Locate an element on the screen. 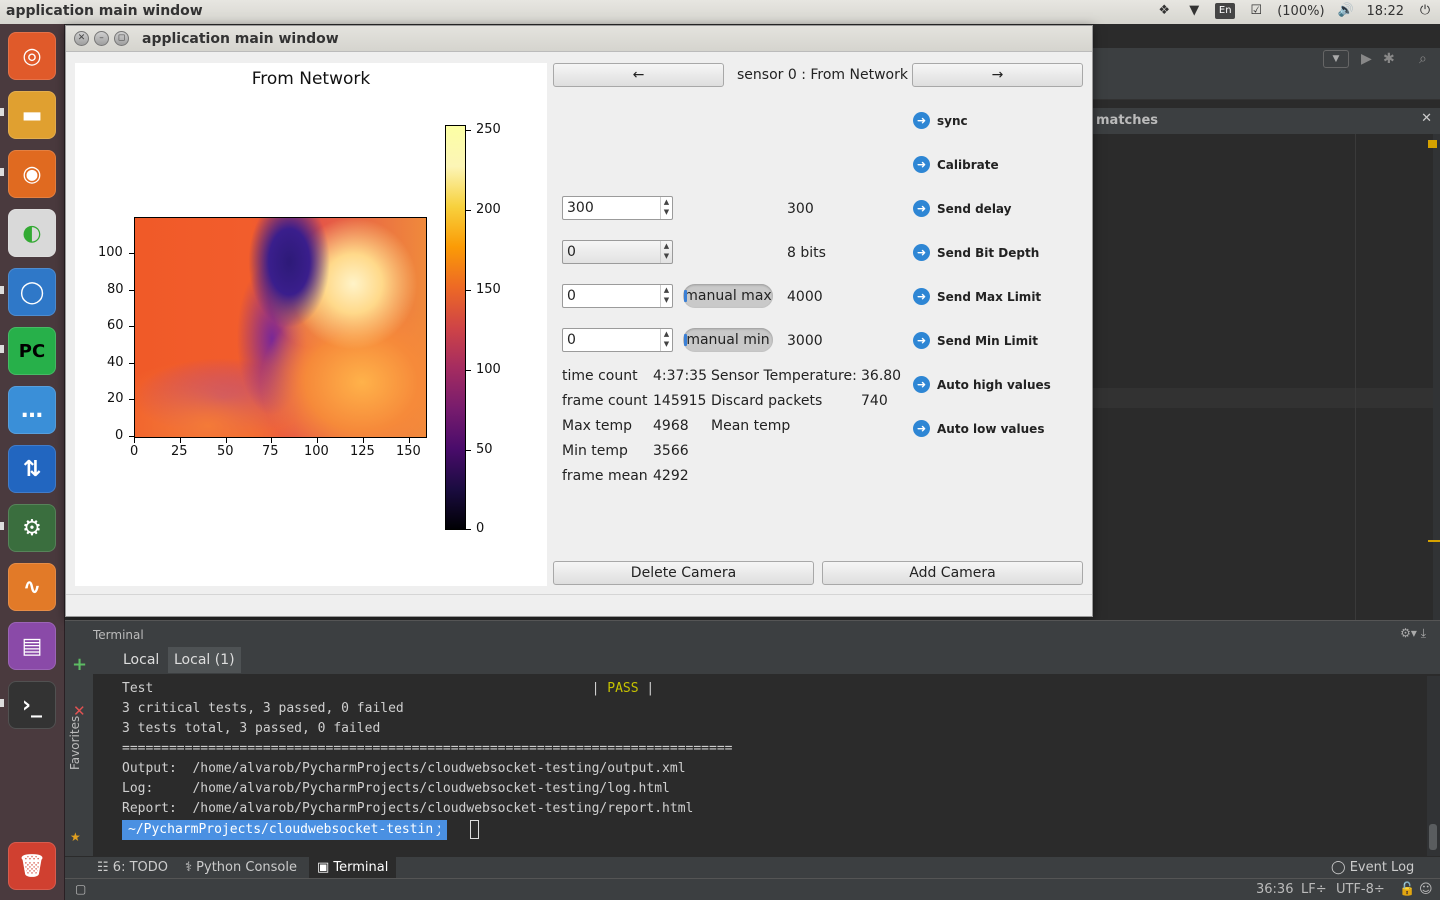  wifi-icon: ▼ is located at coordinates (1194, 11).